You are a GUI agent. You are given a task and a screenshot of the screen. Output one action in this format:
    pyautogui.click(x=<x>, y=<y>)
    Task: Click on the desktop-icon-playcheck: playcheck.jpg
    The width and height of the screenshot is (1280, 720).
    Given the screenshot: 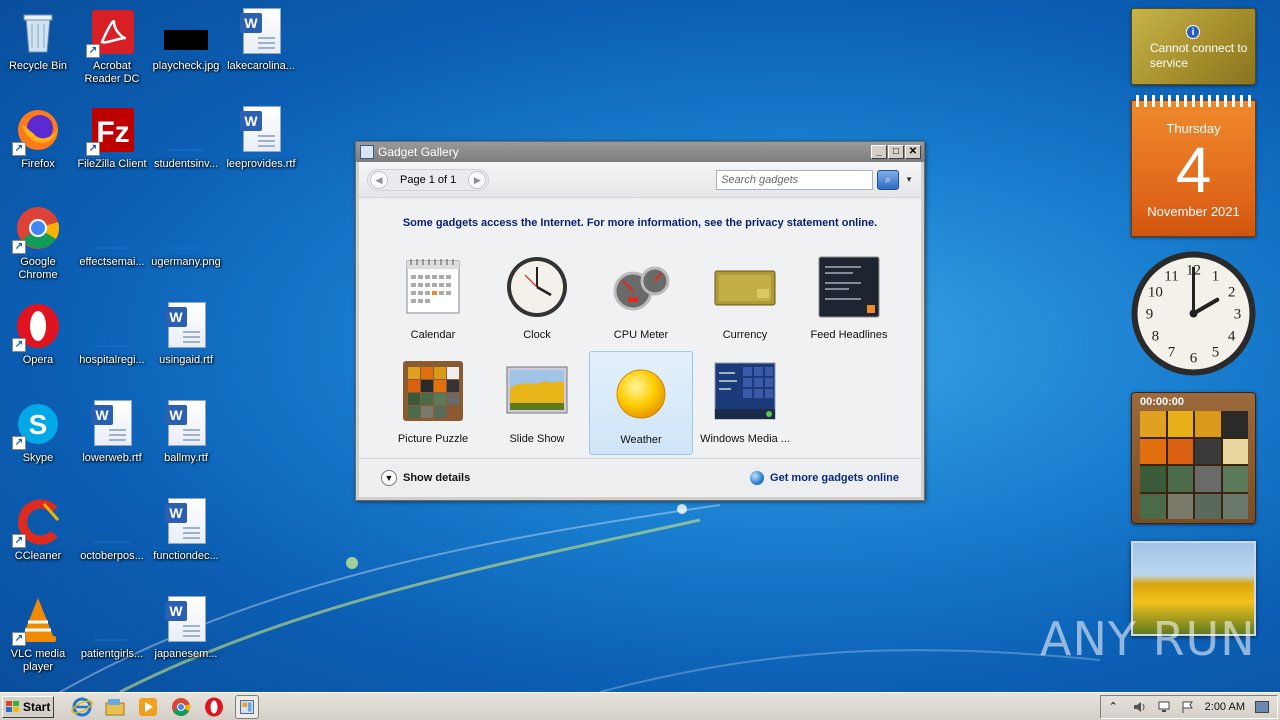 What is the action you would take?
    pyautogui.click(x=186, y=46)
    